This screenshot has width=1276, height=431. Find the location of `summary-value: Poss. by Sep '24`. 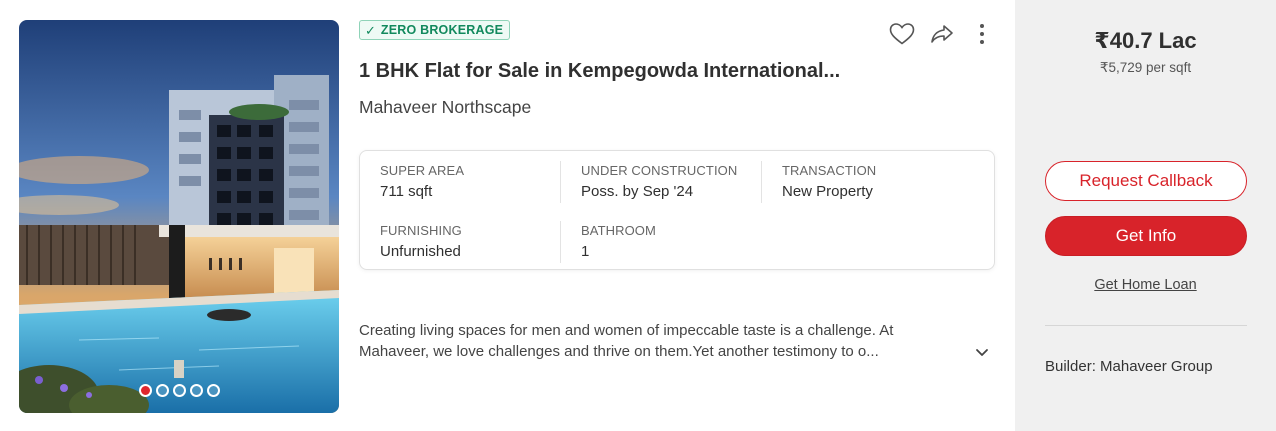

summary-value: Poss. by Sep '24 is located at coordinates (637, 191).